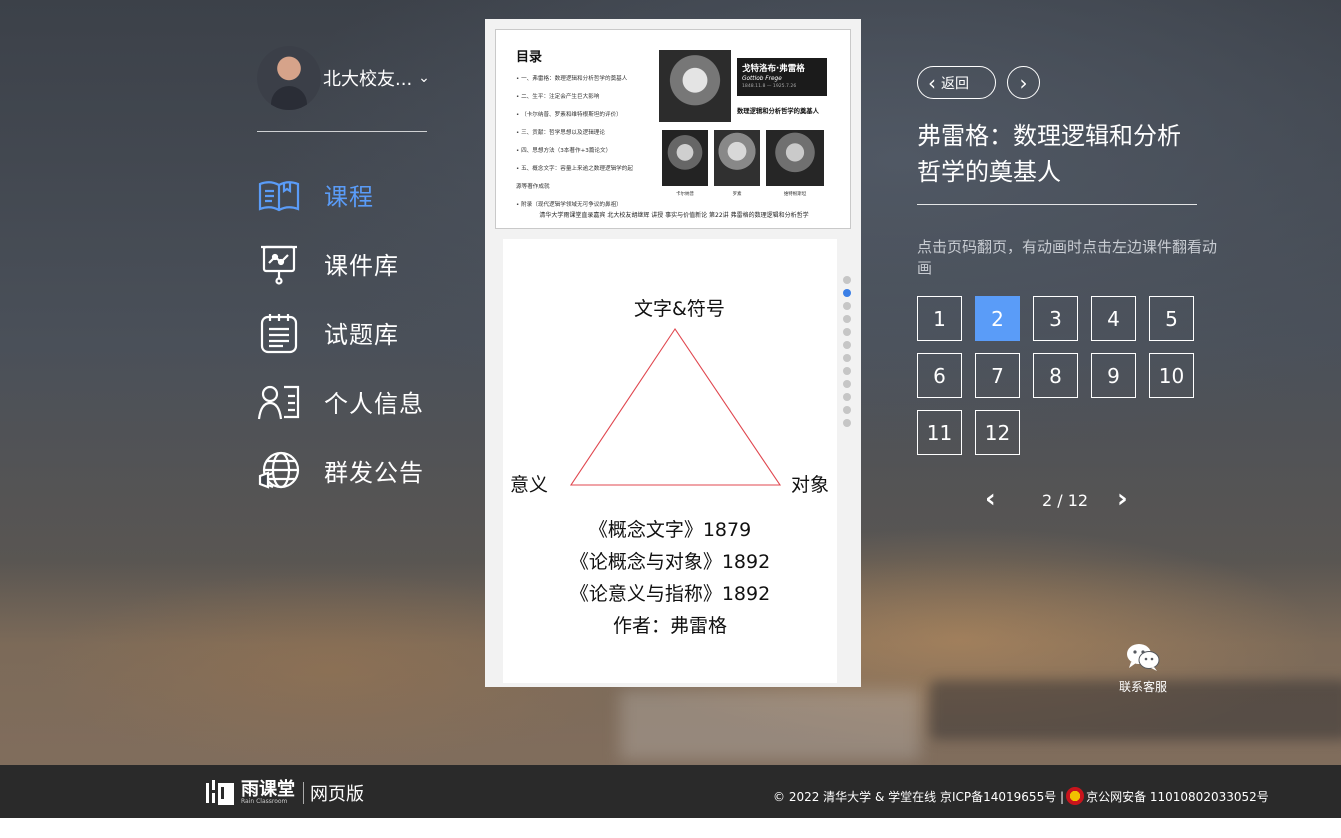  What do you see at coordinates (1142, 687) in the screenshot?
I see `contact-service-label: 联系客服` at bounding box center [1142, 687].